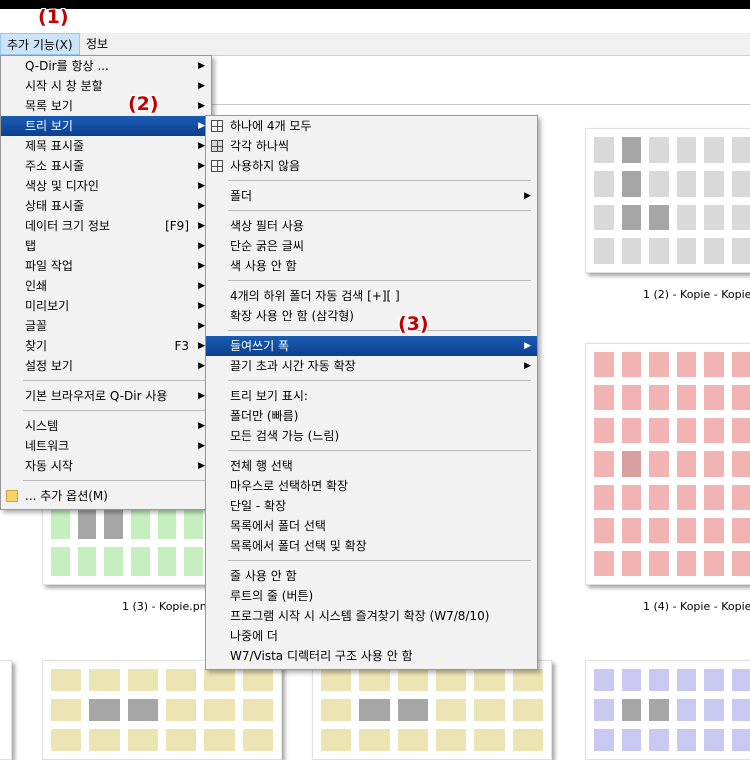  I want to click on menu-item-address-bar: 주소 표시줄▶, so click(106, 166).